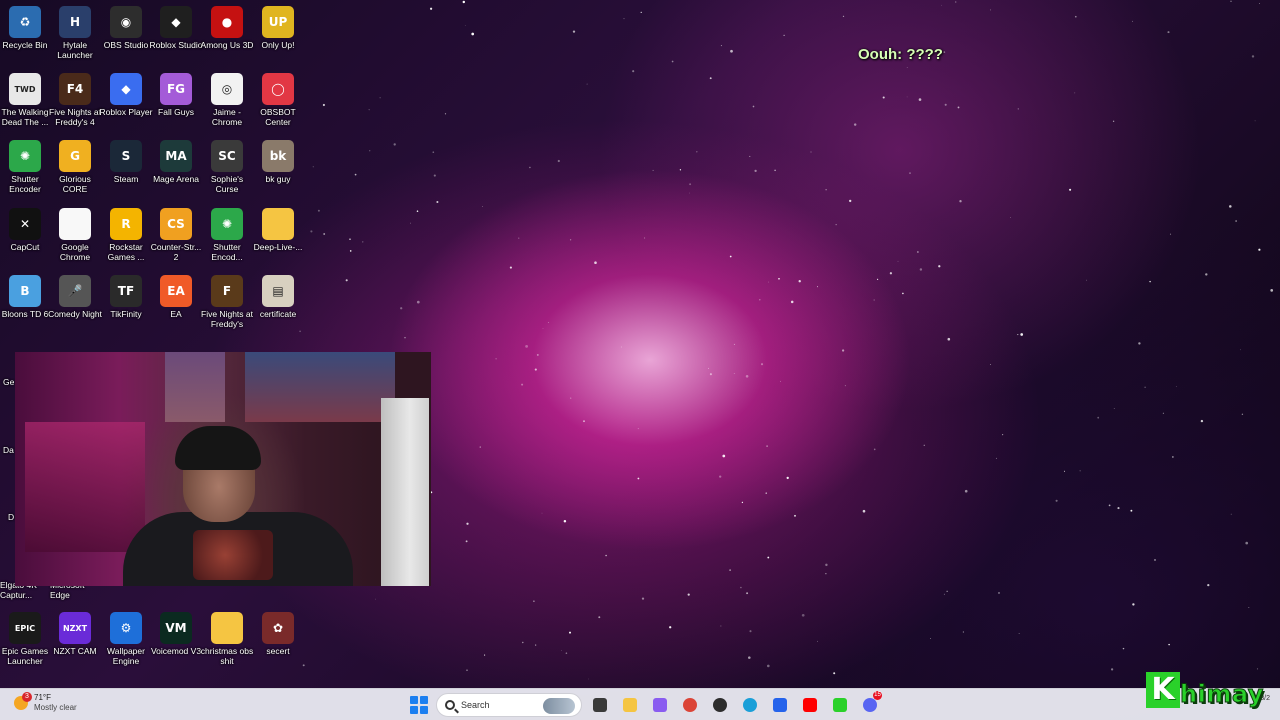  I want to click on desktop-icon: ◎ Jaime - Chrome, so click(227, 100).